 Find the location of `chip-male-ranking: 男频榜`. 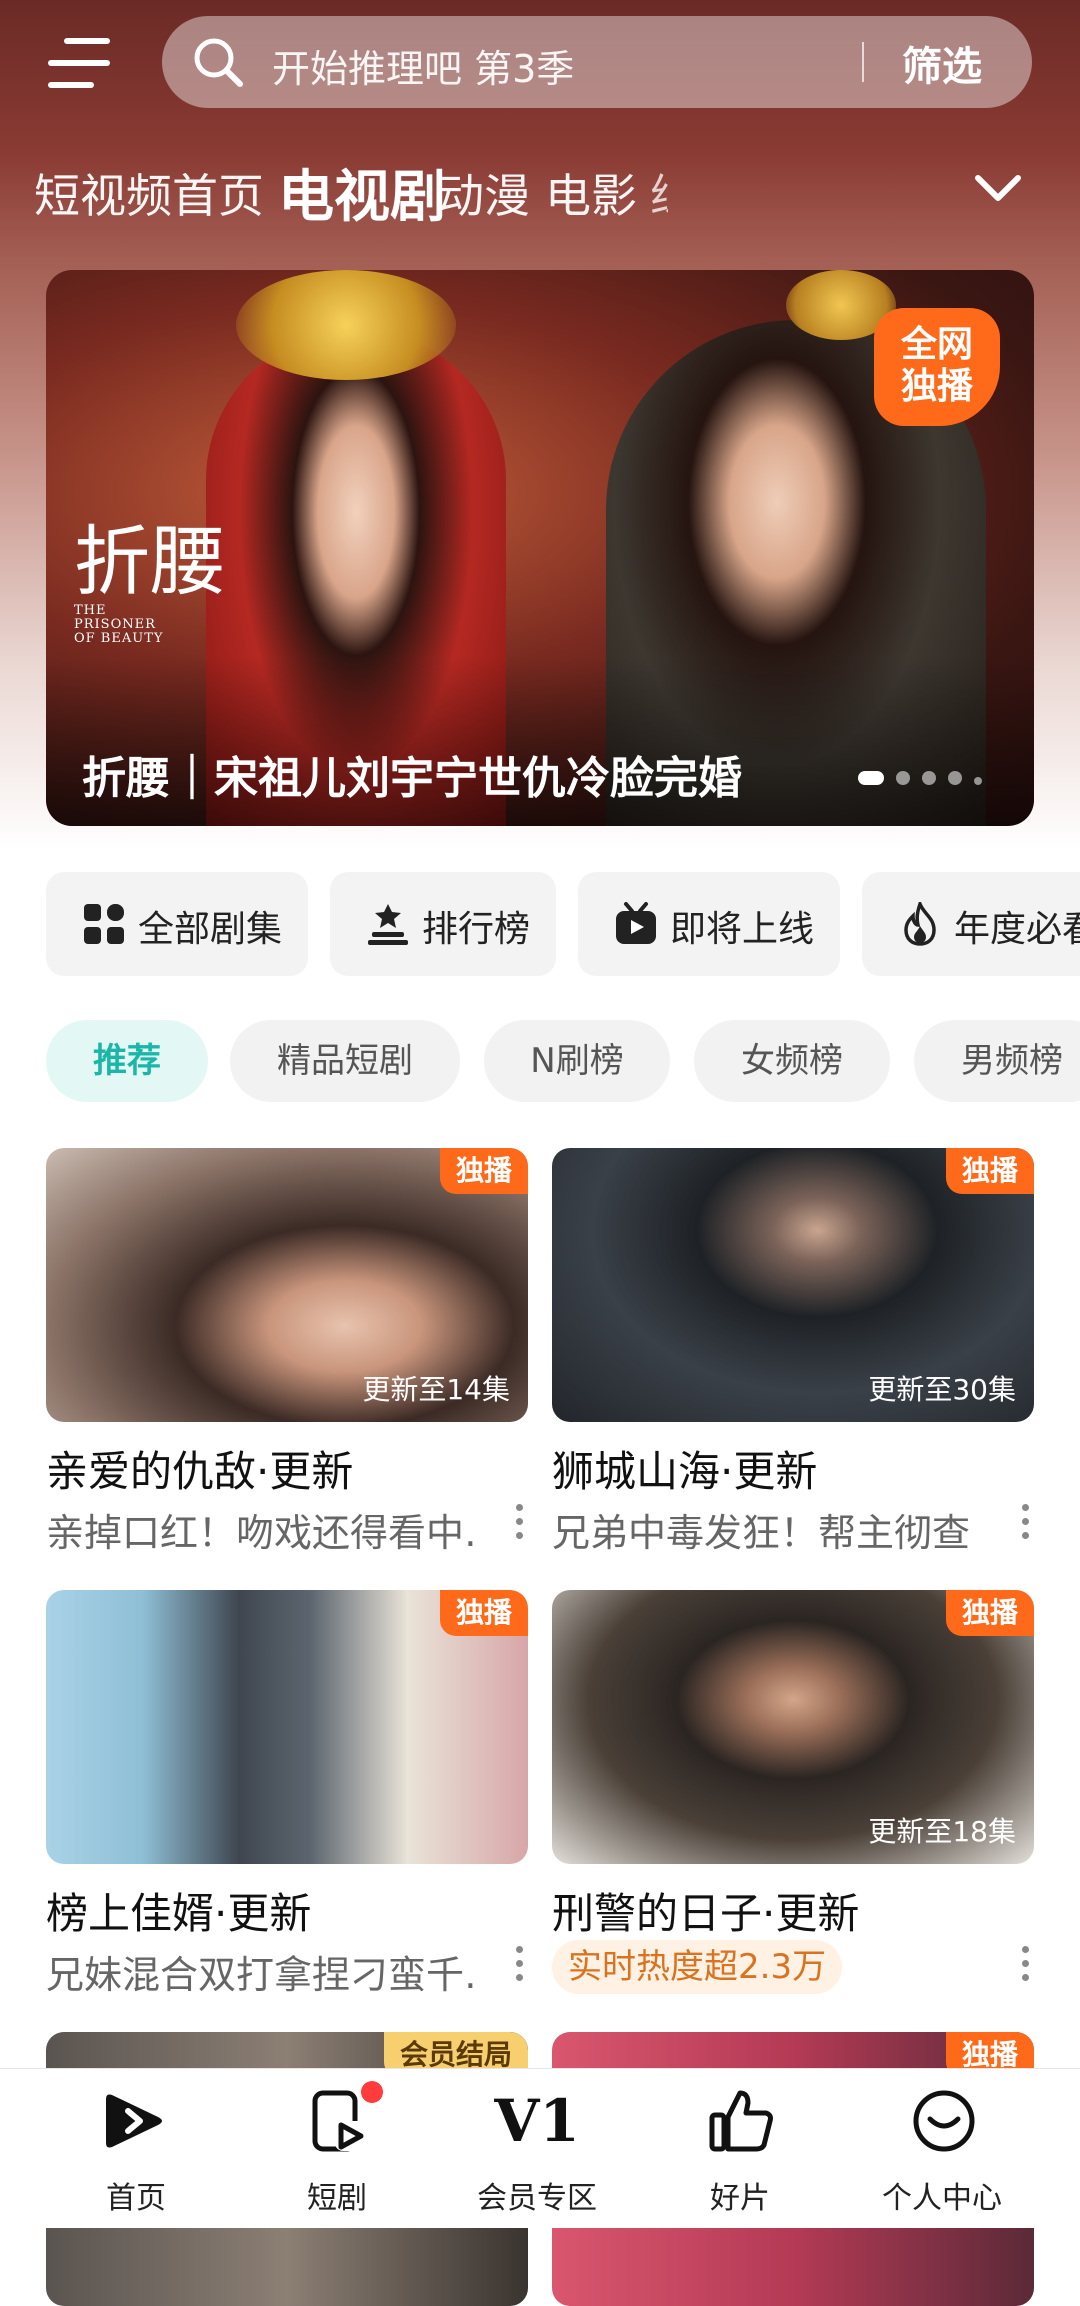

chip-male-ranking: 男频榜 is located at coordinates (997, 1061).